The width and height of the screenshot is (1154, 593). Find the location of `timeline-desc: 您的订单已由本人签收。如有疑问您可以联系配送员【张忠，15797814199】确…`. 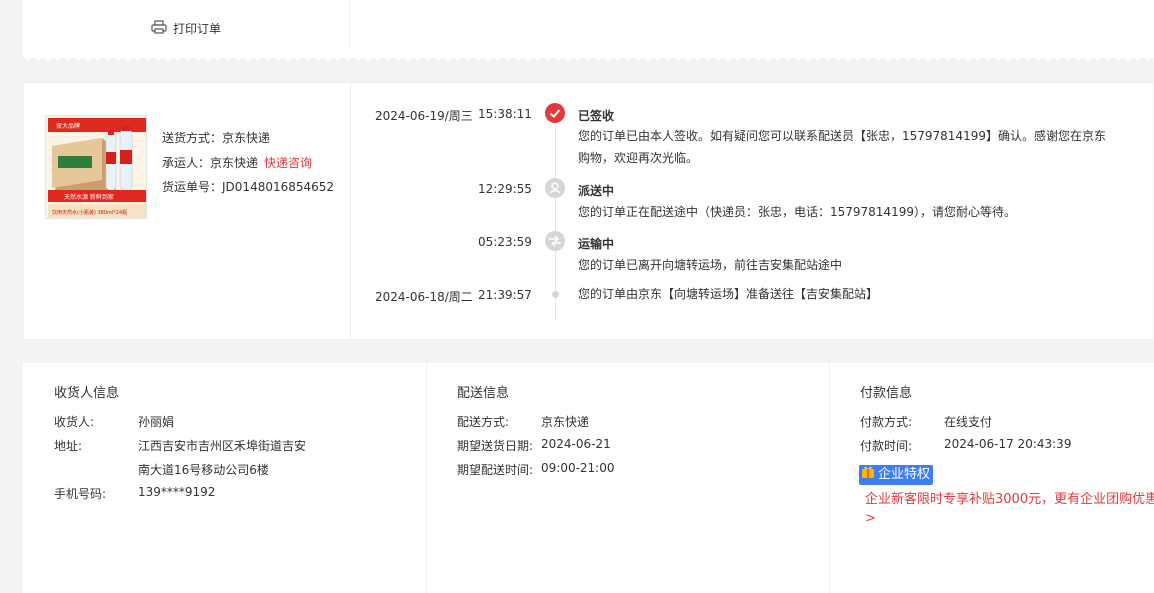

timeline-desc: 您的订单已由本人签收。如有疑问您可以联系配送员【张忠，15797814199】确… is located at coordinates (842, 136).